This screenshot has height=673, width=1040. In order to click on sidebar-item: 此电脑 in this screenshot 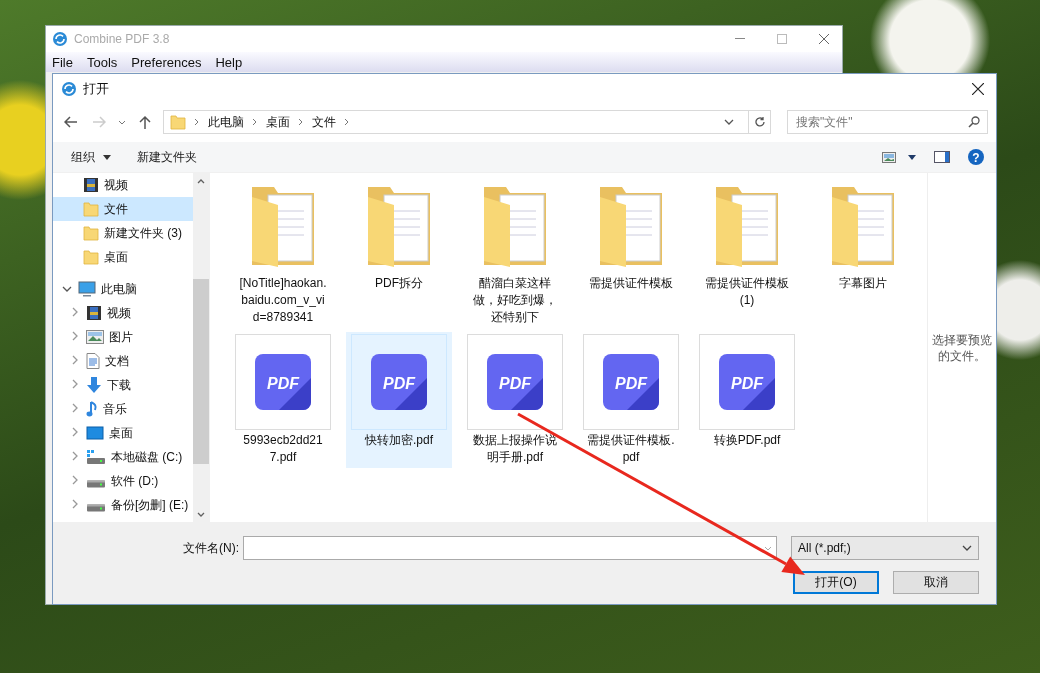, I will do `click(123, 289)`.